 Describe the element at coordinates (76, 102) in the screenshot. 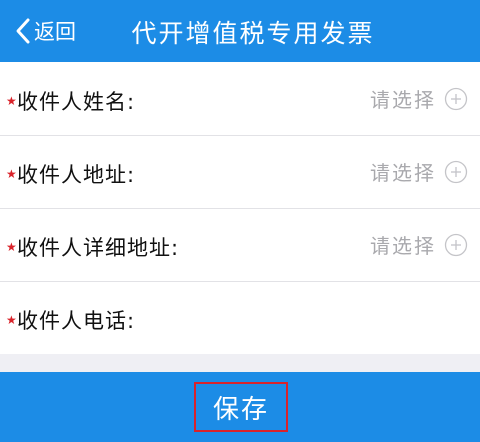

I see `recipient-name-label: 收件人姓名:` at that location.